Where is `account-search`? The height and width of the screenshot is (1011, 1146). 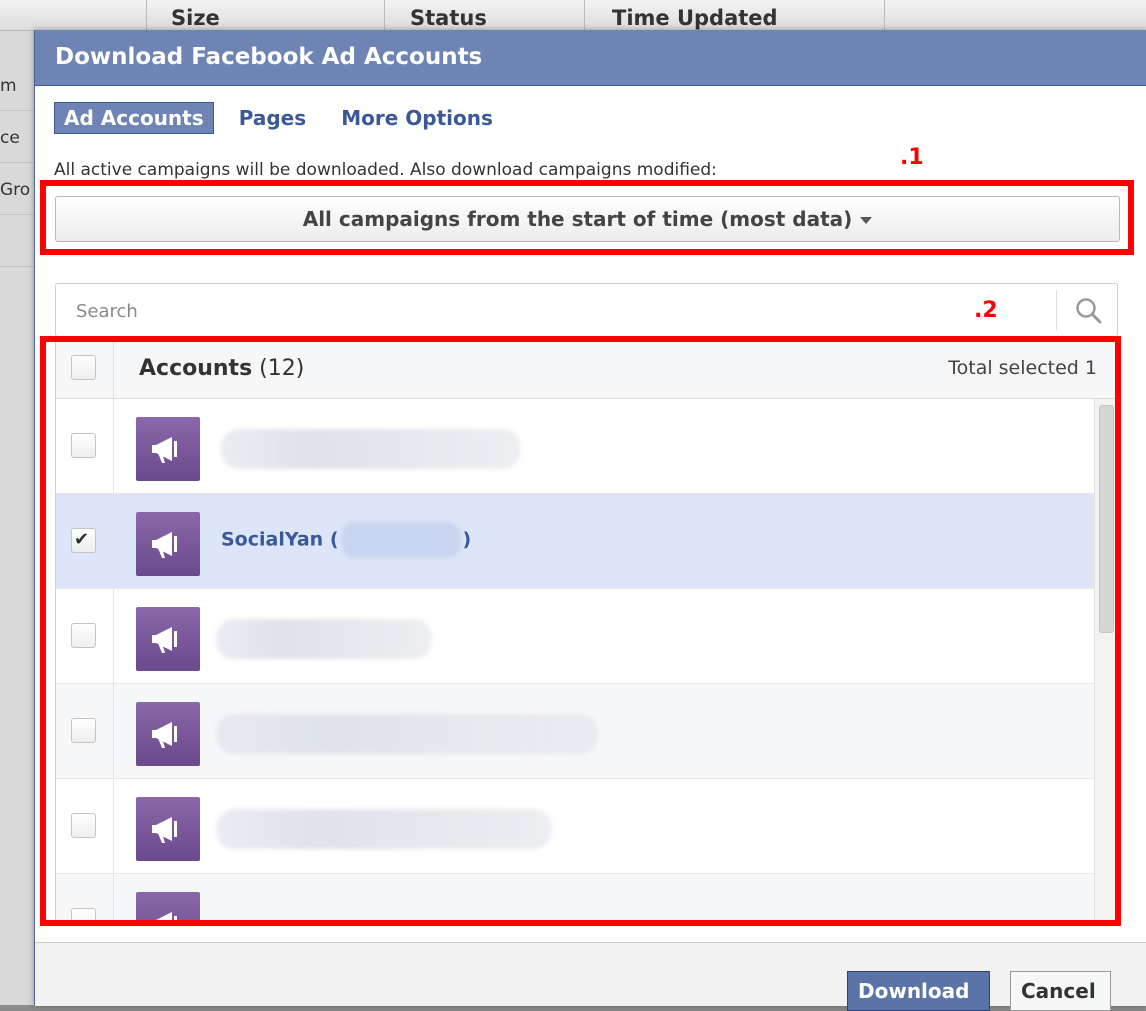 account-search is located at coordinates (586, 310).